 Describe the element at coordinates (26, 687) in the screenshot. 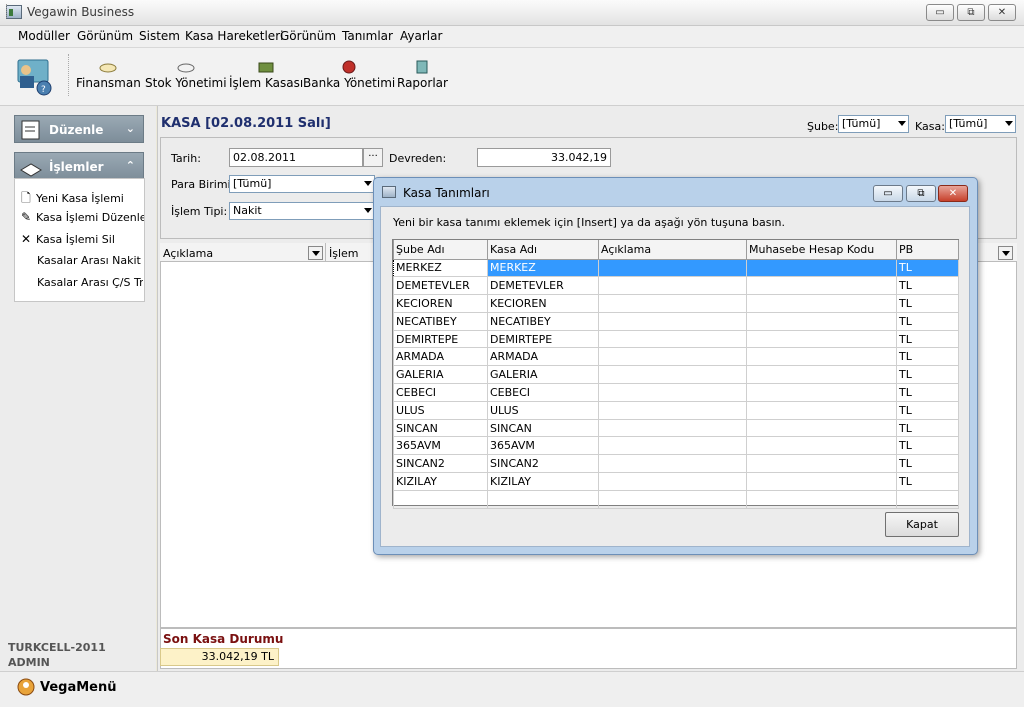

I see `vegamenu-icon` at that location.